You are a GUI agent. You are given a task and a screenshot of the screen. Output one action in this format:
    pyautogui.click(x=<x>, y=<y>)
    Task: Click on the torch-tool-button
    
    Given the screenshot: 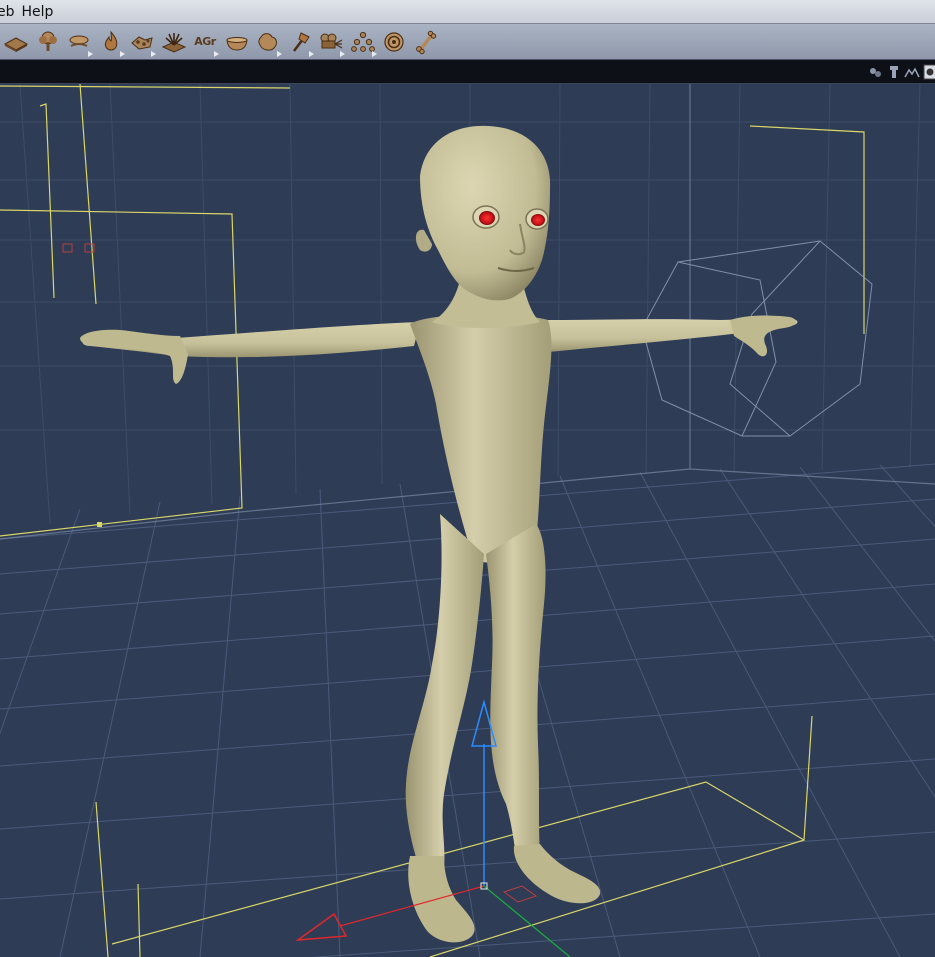 What is the action you would take?
    pyautogui.click(x=300, y=42)
    